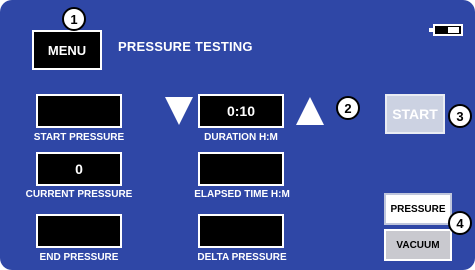  I want to click on callout-marker-1: 1, so click(74, 19).